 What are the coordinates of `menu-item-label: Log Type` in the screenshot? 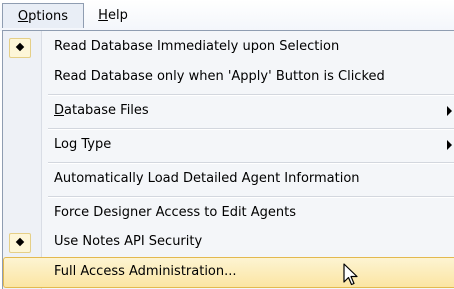 It's located at (83, 144).